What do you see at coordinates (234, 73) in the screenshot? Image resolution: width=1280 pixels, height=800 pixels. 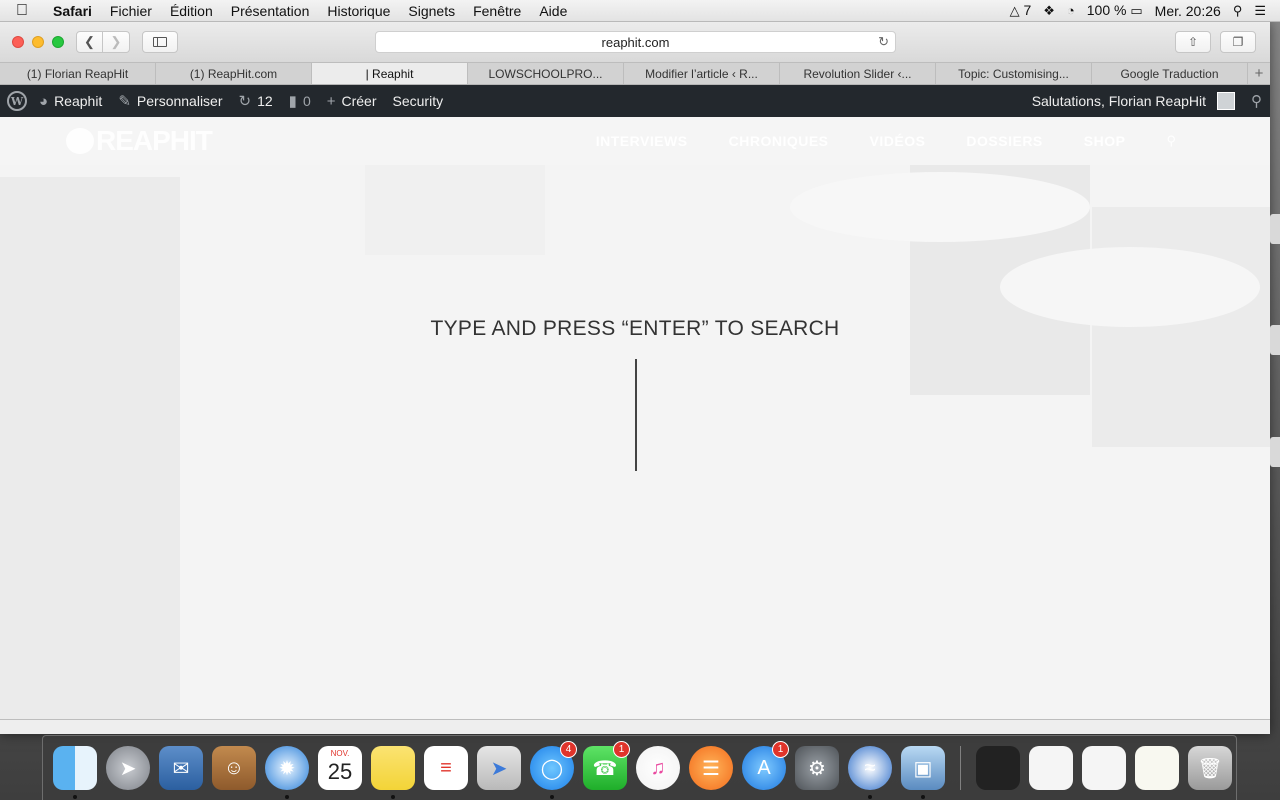 I see `tab-reaphit-com: (1) ReapHit.com` at bounding box center [234, 73].